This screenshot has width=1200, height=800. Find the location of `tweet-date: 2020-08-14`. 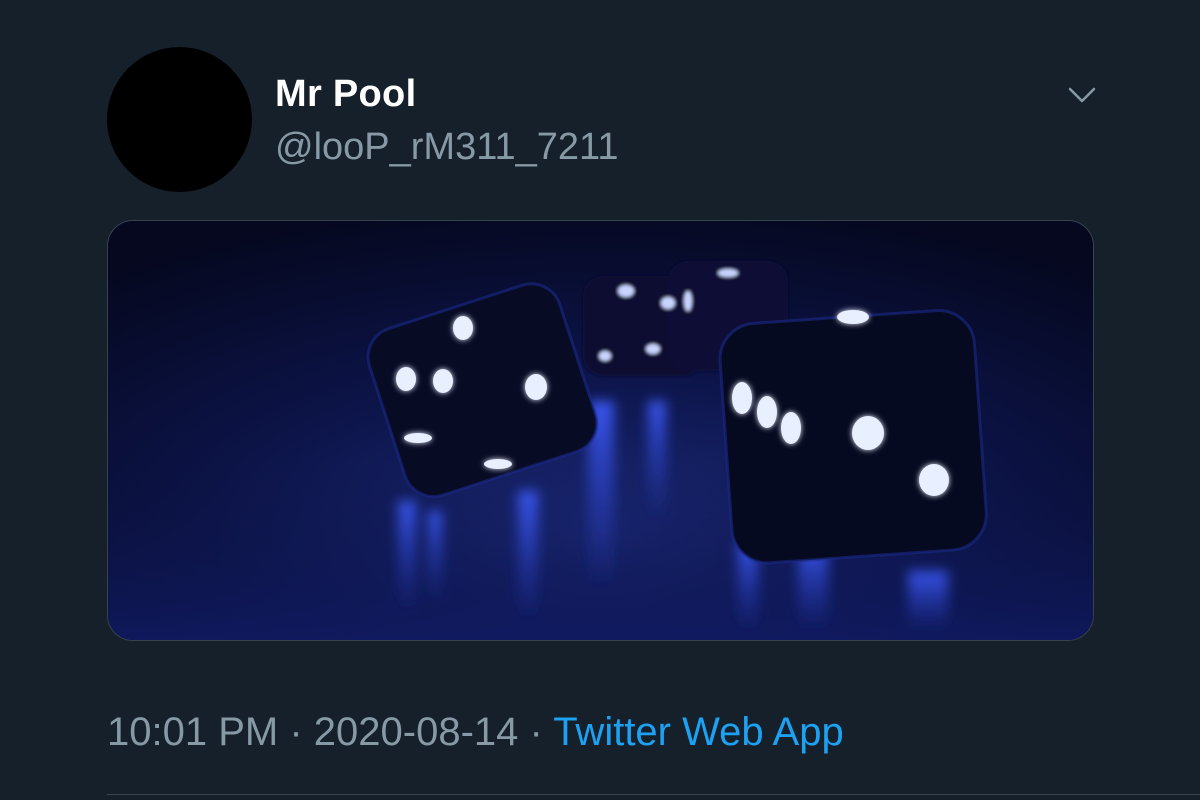

tweet-date: 2020-08-14 is located at coordinates (416, 732).